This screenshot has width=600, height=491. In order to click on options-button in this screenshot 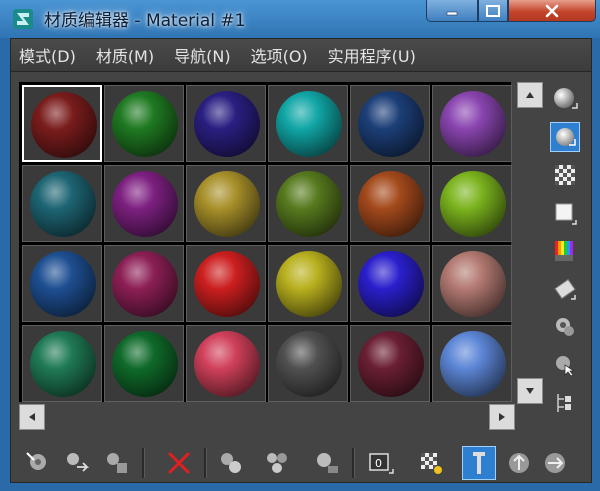, I will do `click(565, 327)`.